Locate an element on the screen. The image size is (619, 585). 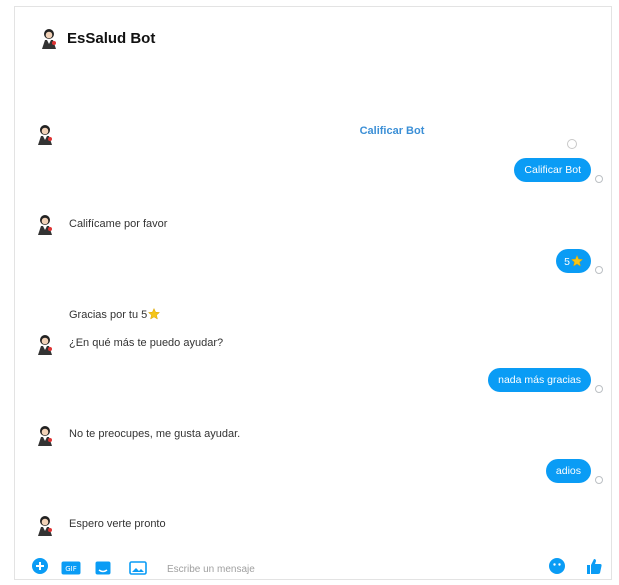
chat-title: EsSalud Bot is located at coordinates (111, 38).